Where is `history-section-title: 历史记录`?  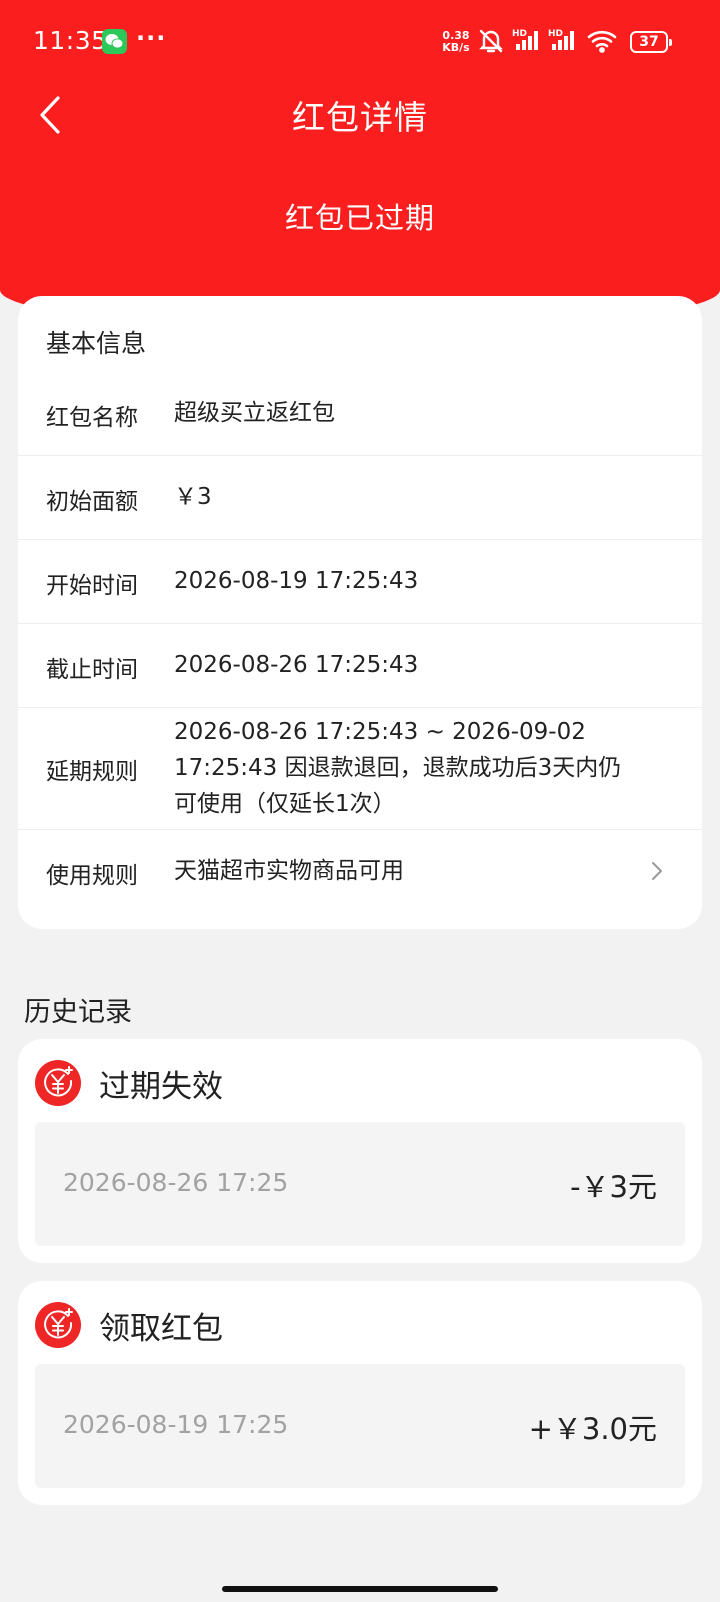 history-section-title: 历史记录 is located at coordinates (78, 1012).